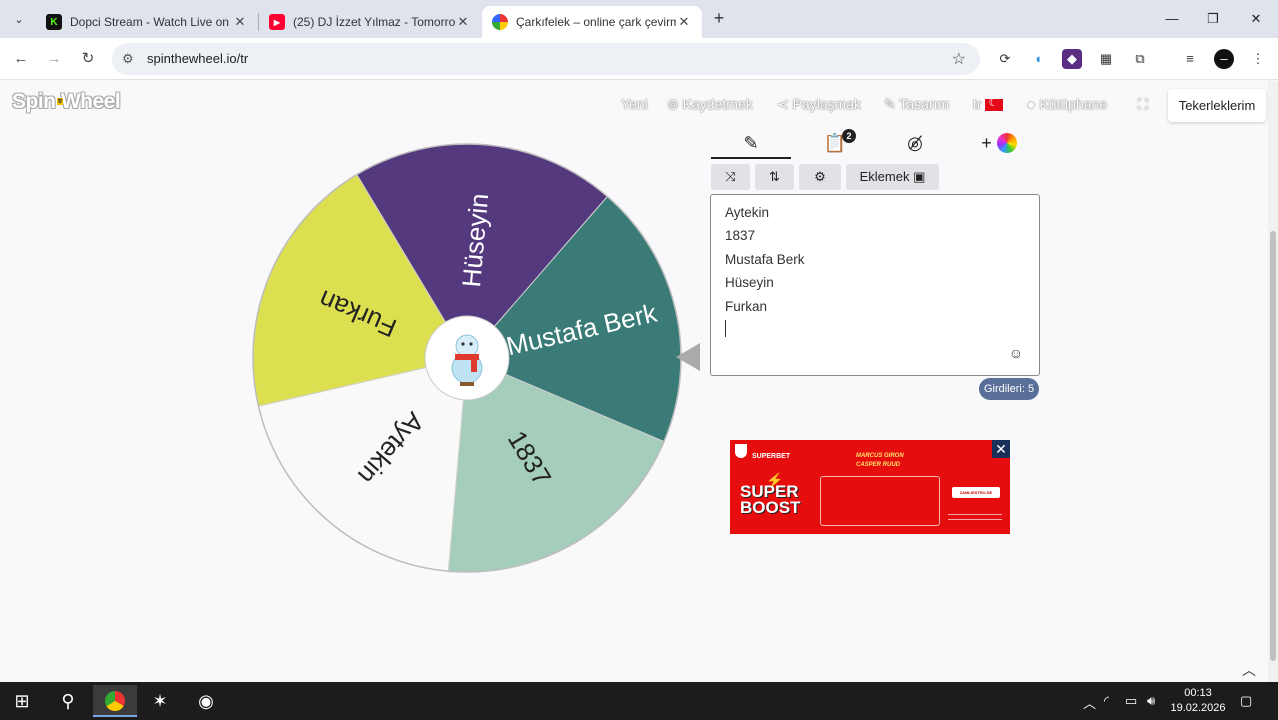  I want to click on pencil-icon: ✎, so click(751, 143).